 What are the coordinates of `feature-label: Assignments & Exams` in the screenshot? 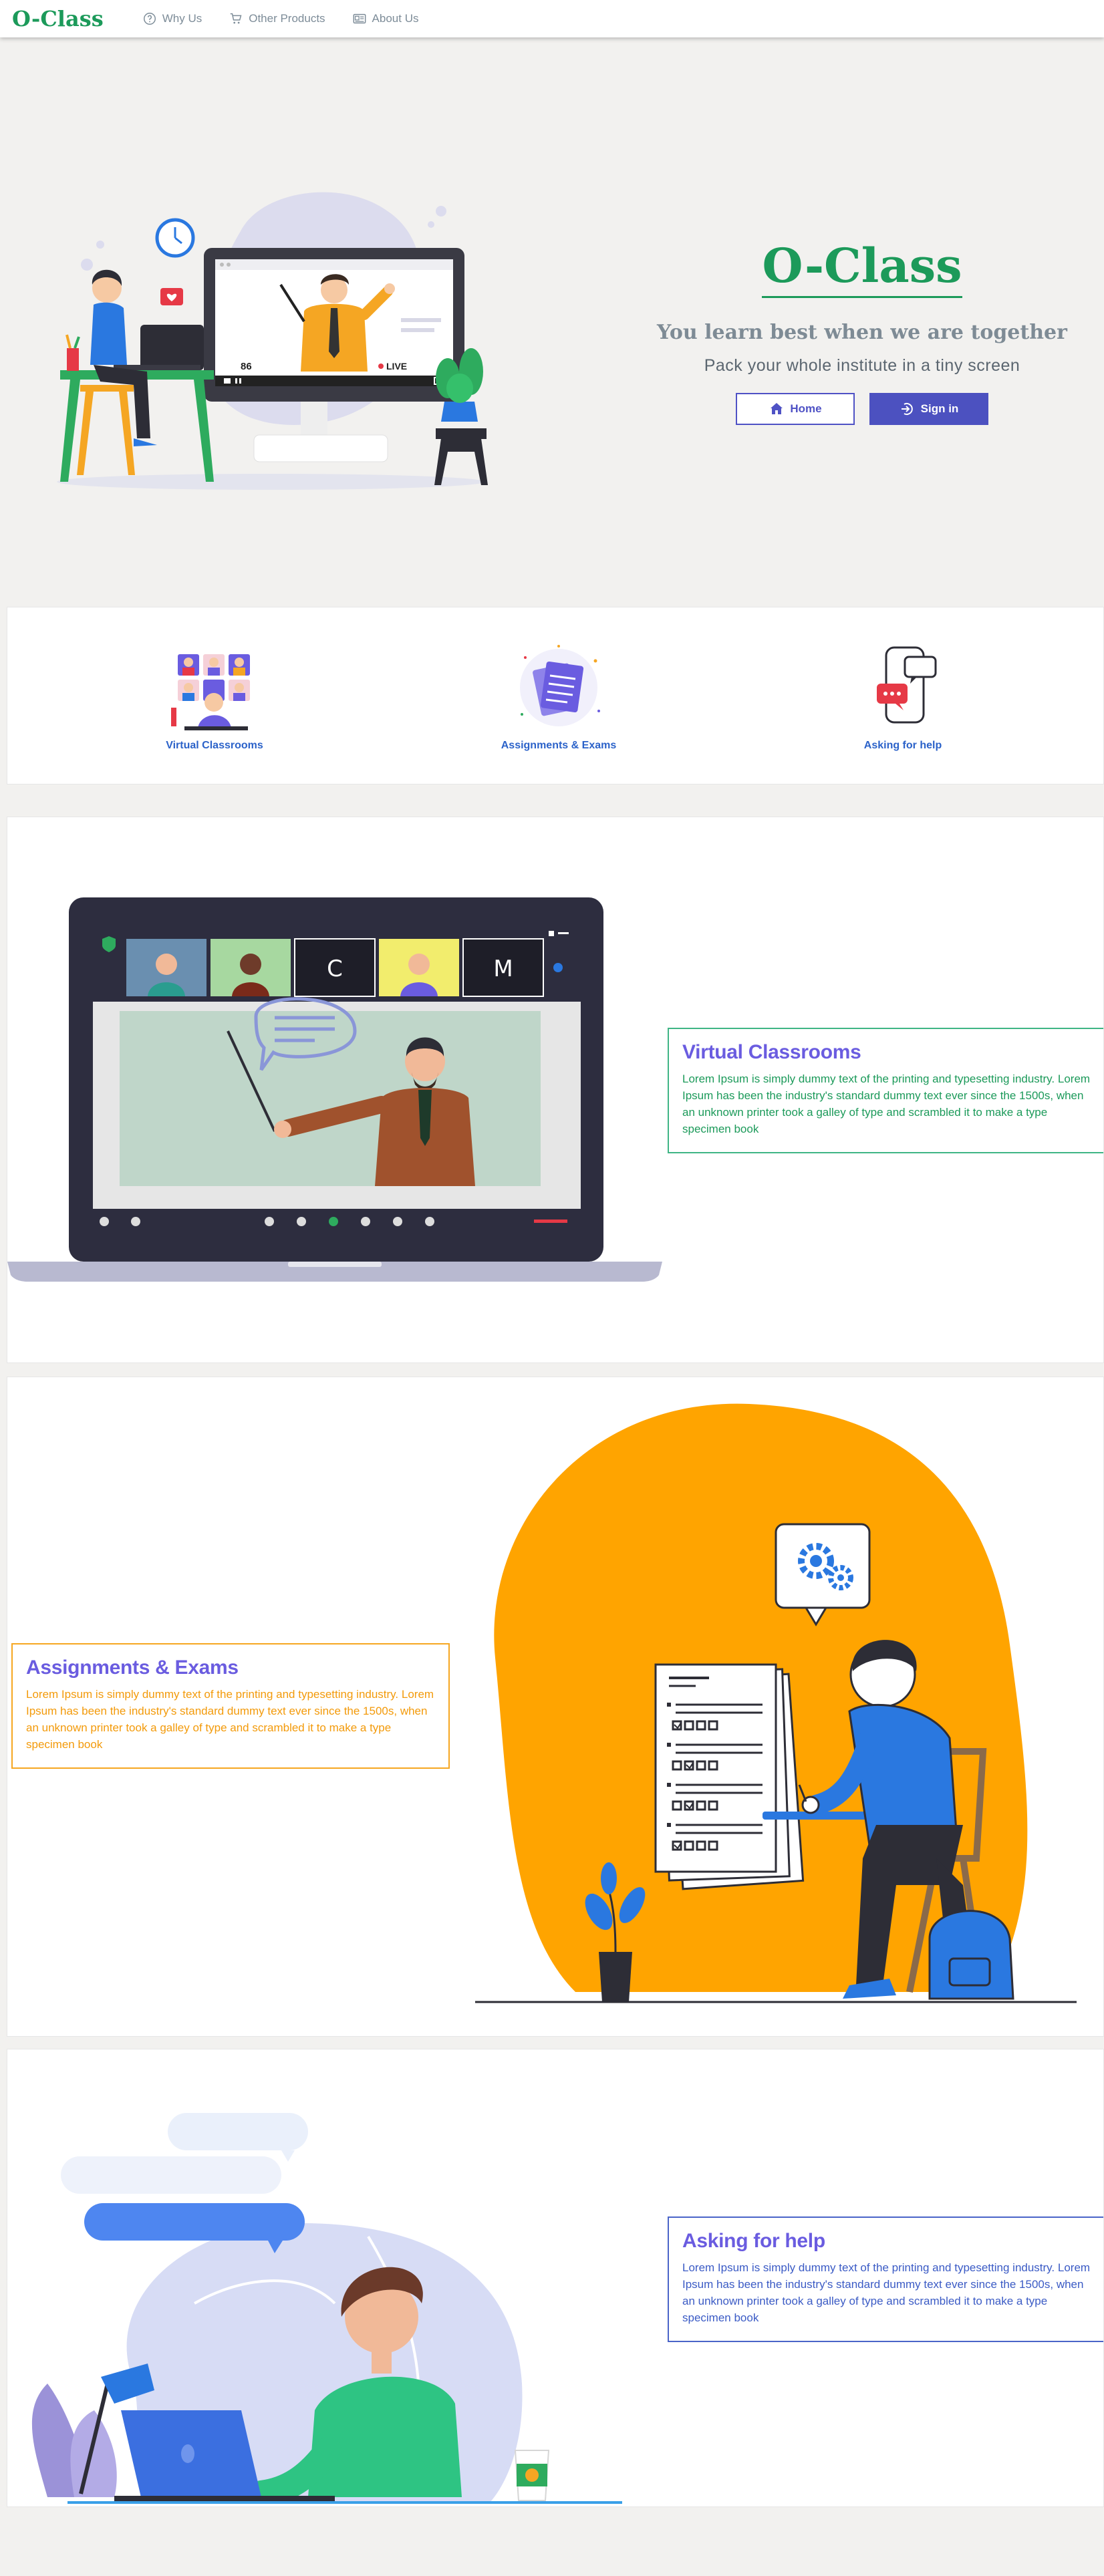 It's located at (559, 745).